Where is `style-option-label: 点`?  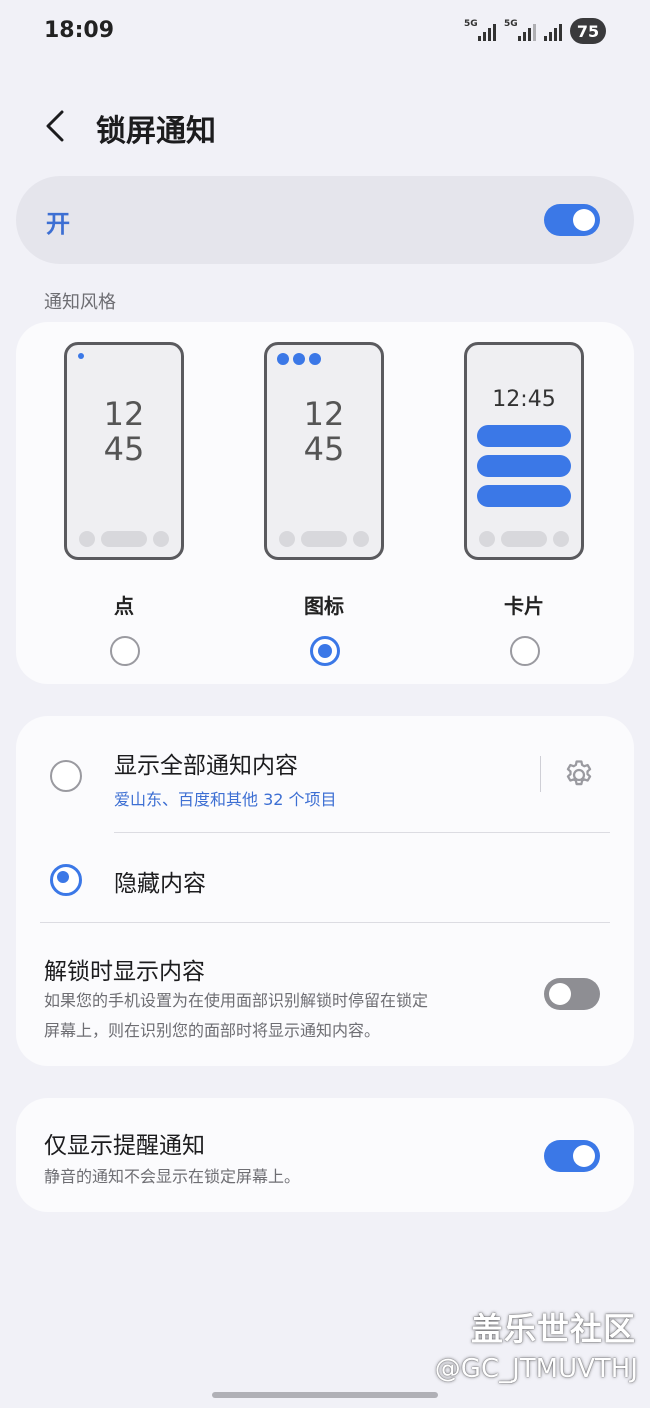
style-option-label: 点 is located at coordinates (124, 606).